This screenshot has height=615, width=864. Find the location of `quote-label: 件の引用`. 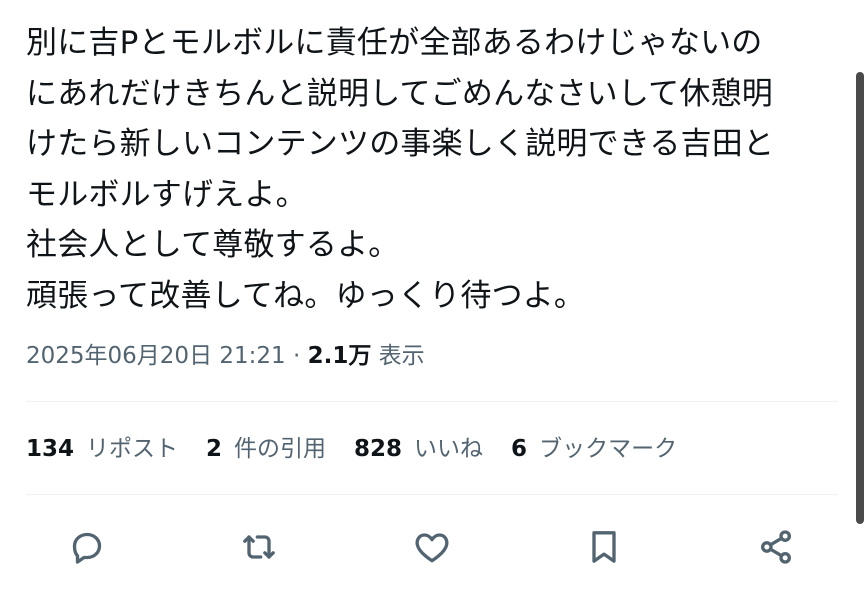

quote-label: 件の引用 is located at coordinates (280, 449).